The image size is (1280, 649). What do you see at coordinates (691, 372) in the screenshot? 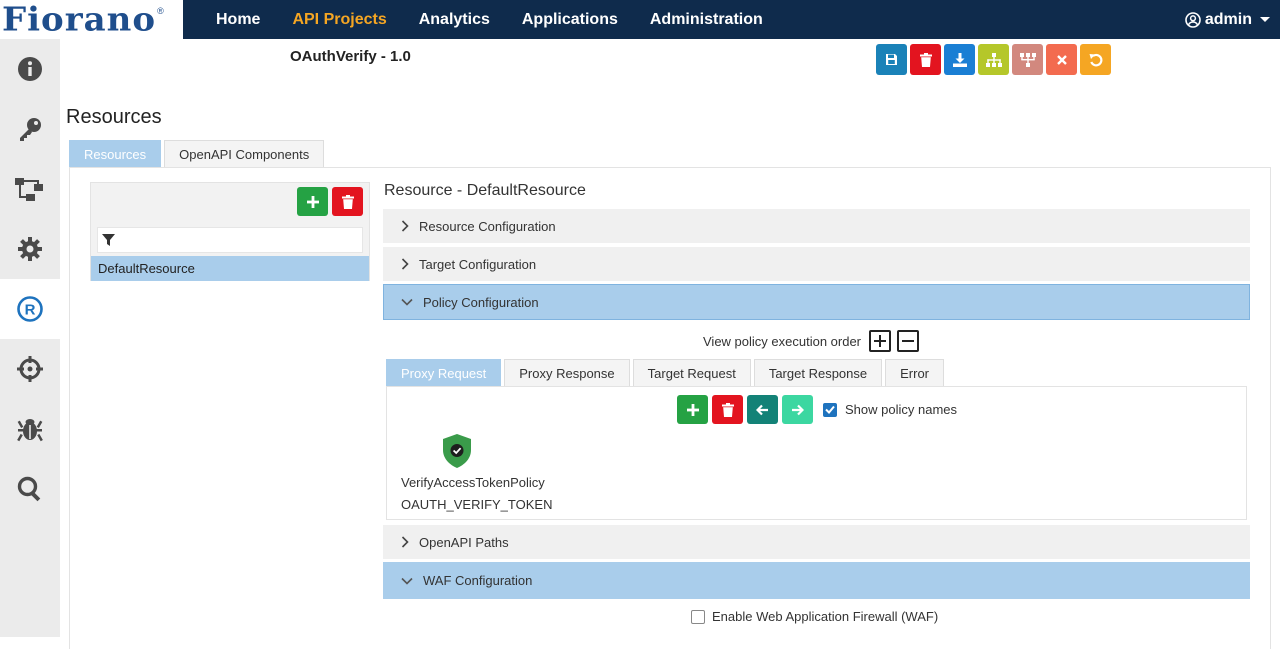
I see `tab-target-request: Target Request` at bounding box center [691, 372].